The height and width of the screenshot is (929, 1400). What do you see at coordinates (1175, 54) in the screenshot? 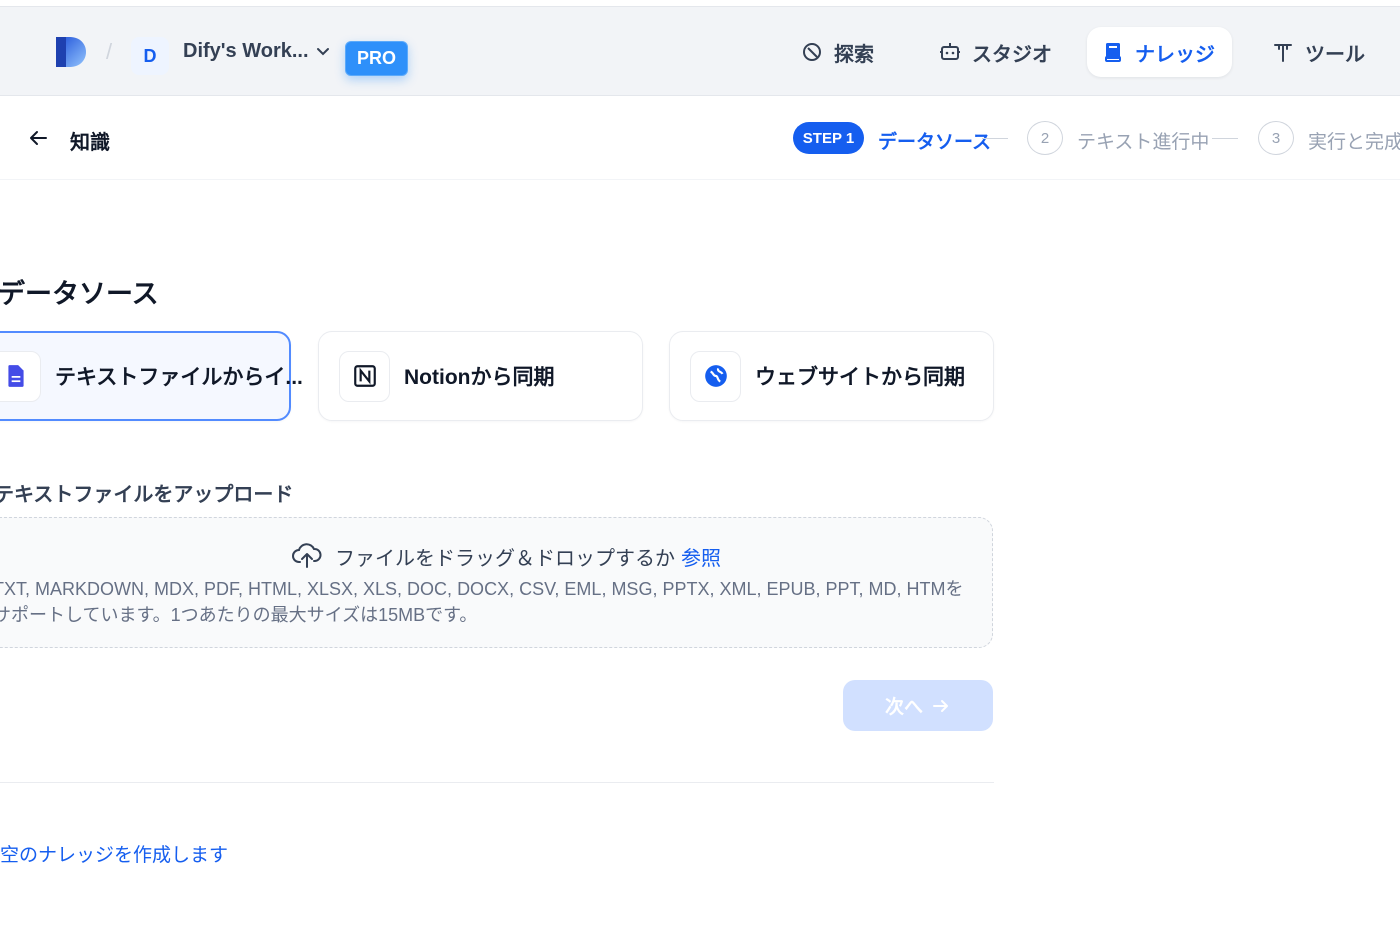
I see `nav-knowledge-label: ナレッジ` at bounding box center [1175, 54].